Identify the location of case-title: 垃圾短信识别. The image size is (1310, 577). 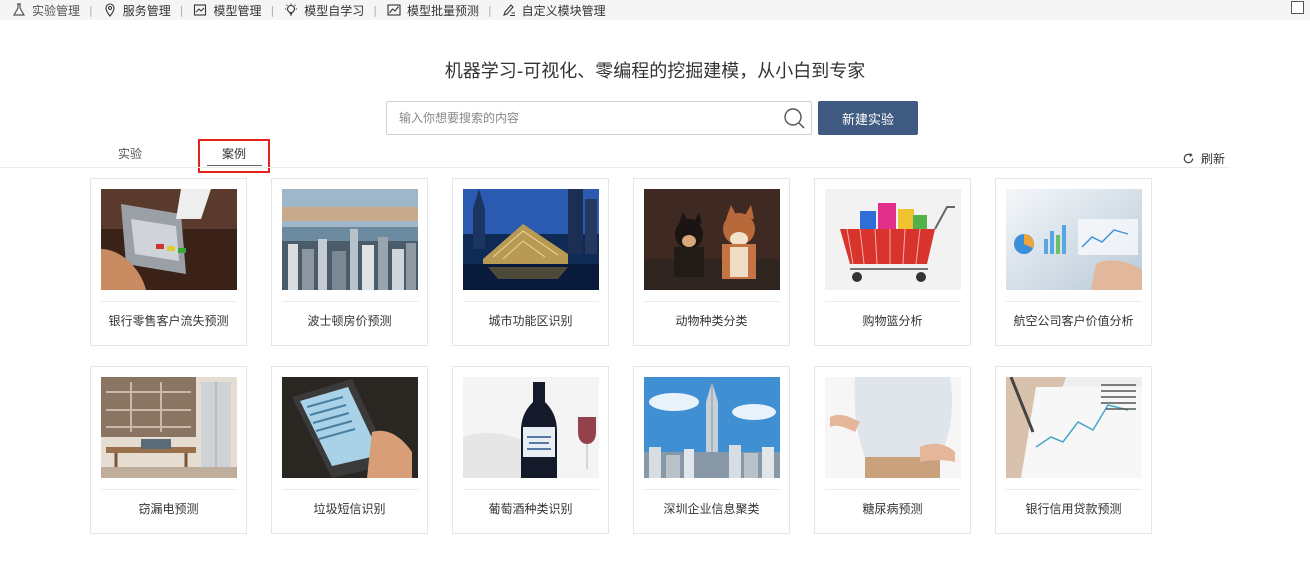
(349, 509).